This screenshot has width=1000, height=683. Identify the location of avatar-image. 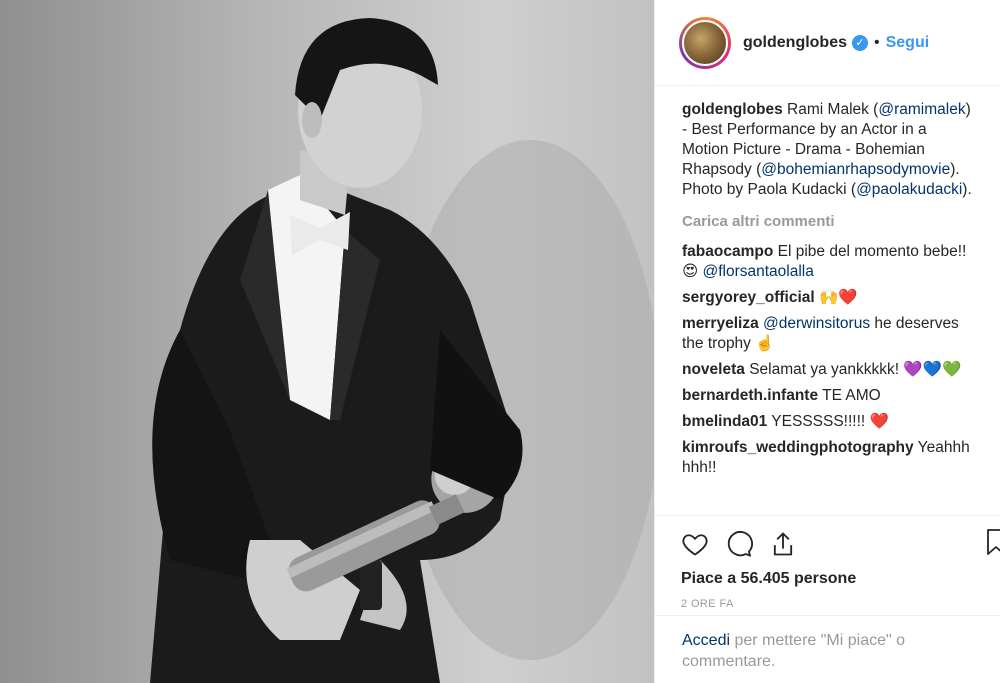
(705, 42).